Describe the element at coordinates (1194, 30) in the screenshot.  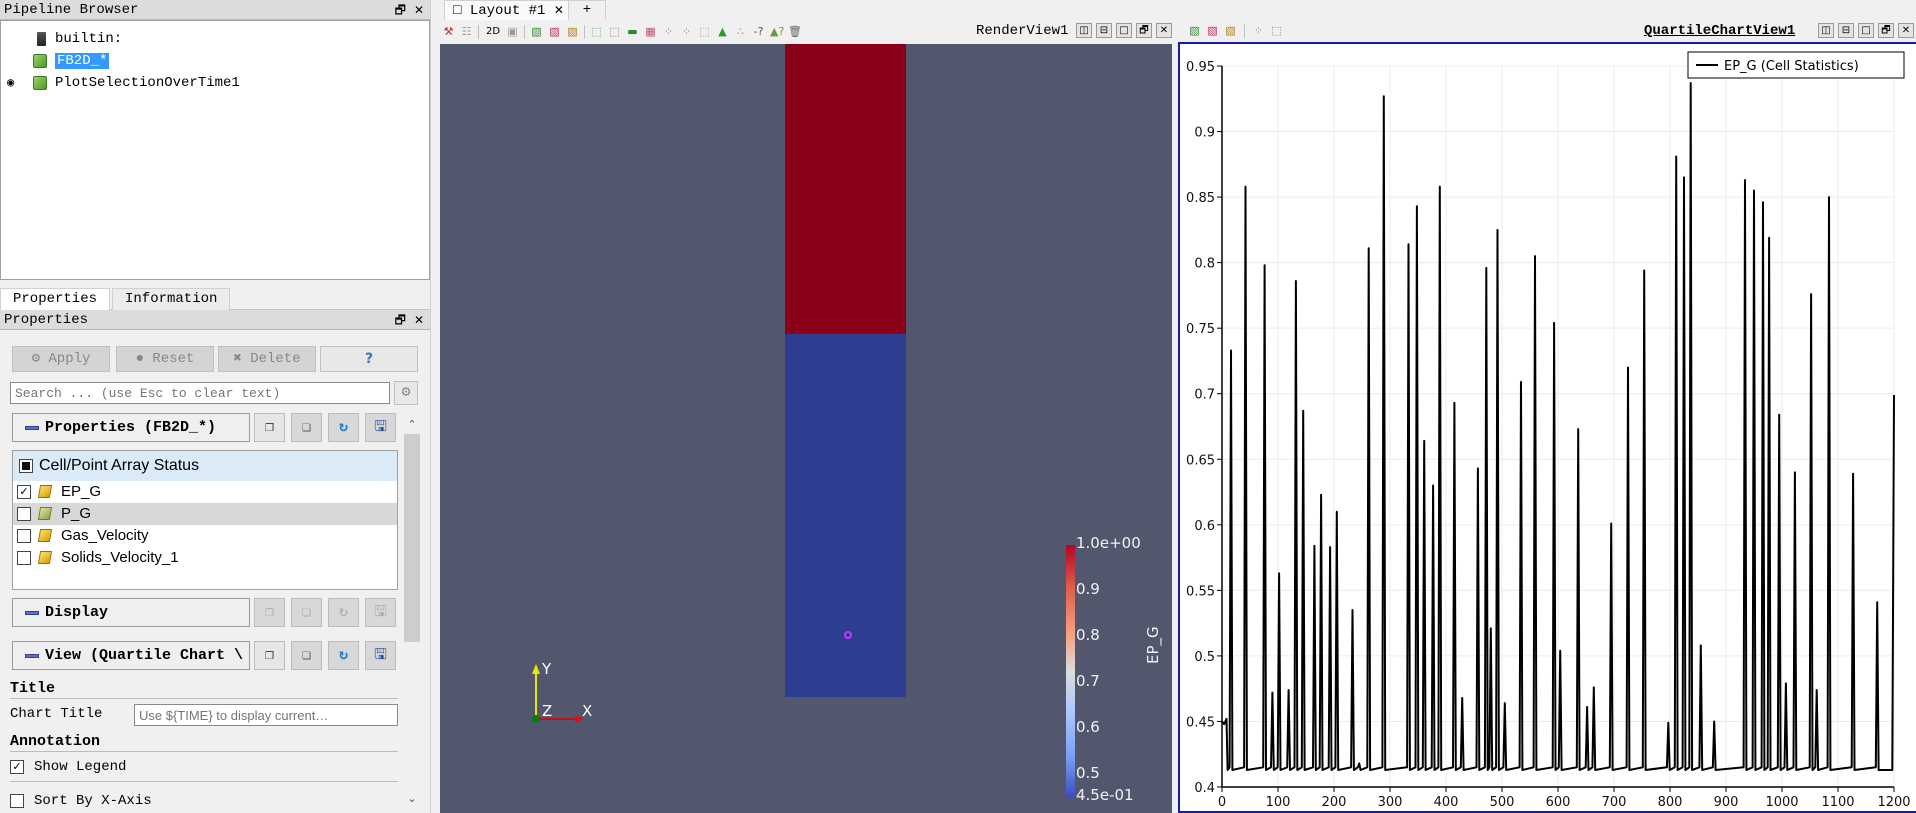
I see `chart-select-icon: ▧` at that location.